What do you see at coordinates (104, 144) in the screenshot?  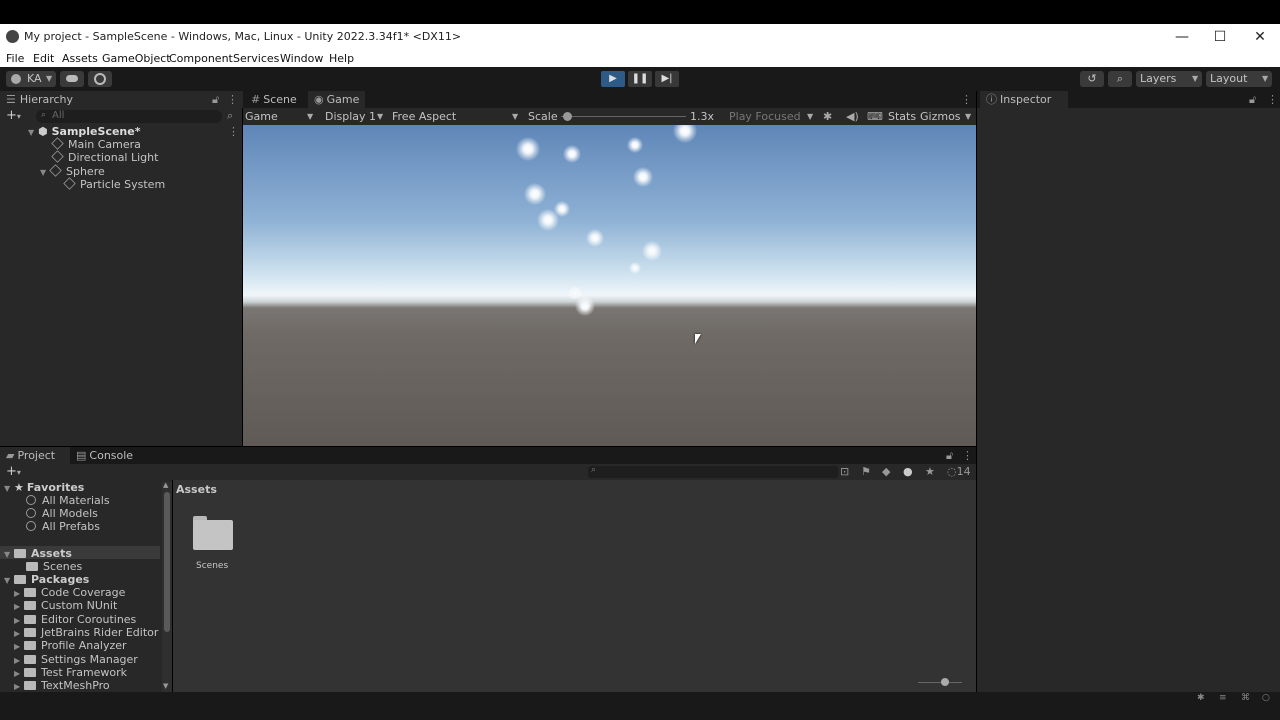 I see `hierarchy-item-label: Main Camera` at bounding box center [104, 144].